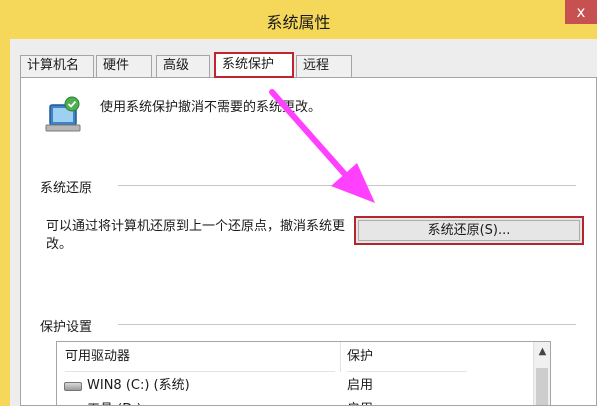 This screenshot has width=597, height=406. What do you see at coordinates (254, 65) in the screenshot?
I see `tab-system-protection: 系统保护` at bounding box center [254, 65].